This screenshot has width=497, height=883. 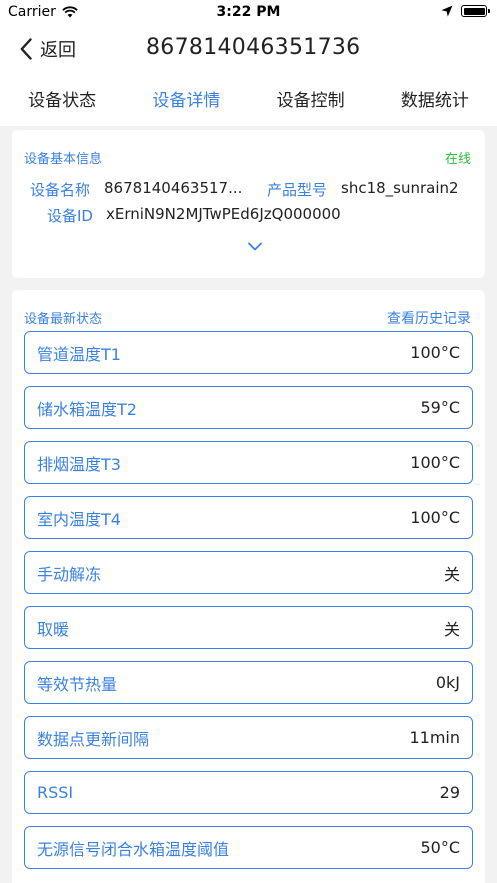 What do you see at coordinates (447, 682) in the screenshot?
I see `status-item-value: 0kJ` at bounding box center [447, 682].